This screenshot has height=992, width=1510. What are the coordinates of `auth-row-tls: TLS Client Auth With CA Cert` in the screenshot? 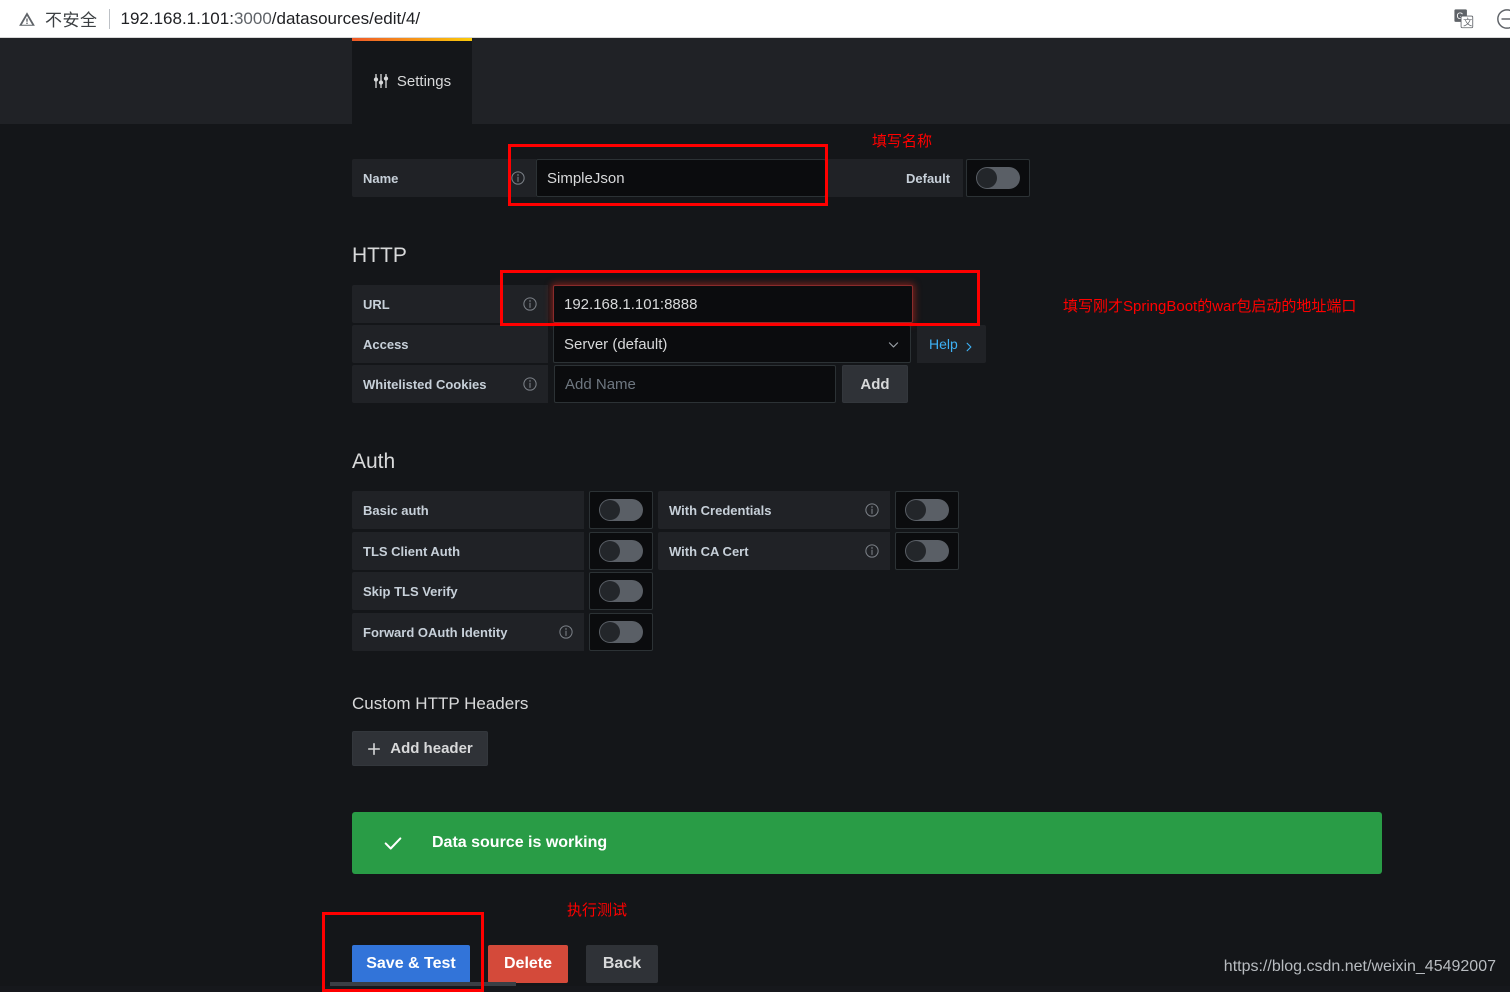 It's located at (655, 551).